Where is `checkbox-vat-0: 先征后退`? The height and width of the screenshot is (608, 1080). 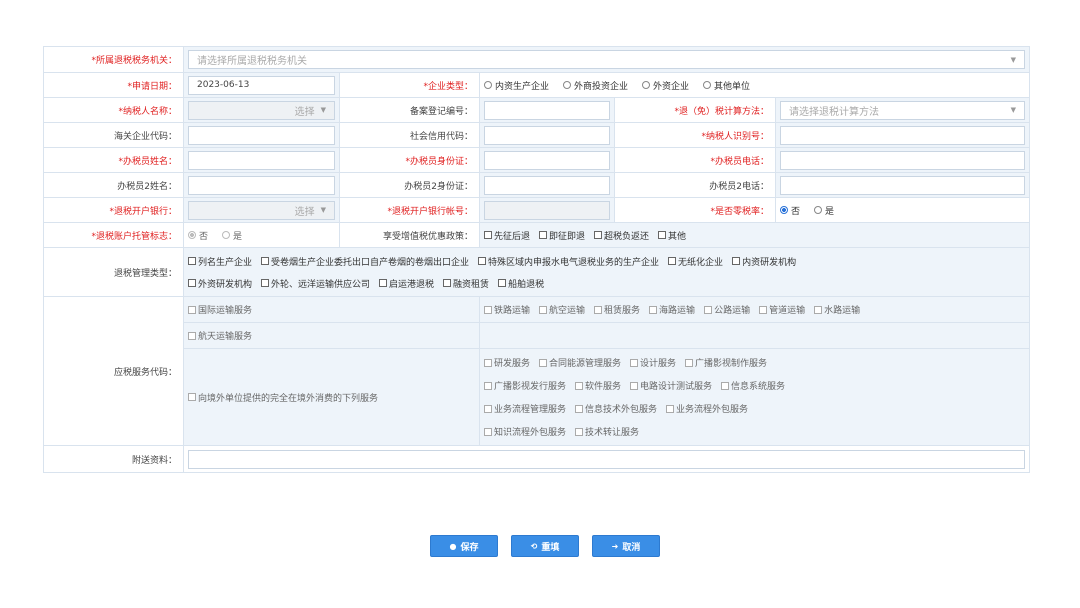
checkbox-vat-0: 先征后退 is located at coordinates (507, 235).